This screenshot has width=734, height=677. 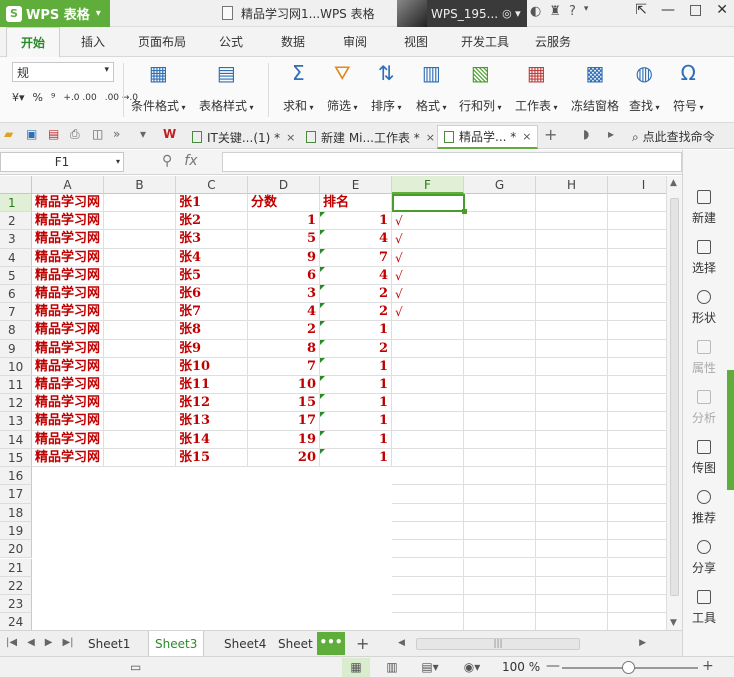 What do you see at coordinates (430, 667) in the screenshot?
I see `reading-layout-button: ▤▾` at bounding box center [430, 667].